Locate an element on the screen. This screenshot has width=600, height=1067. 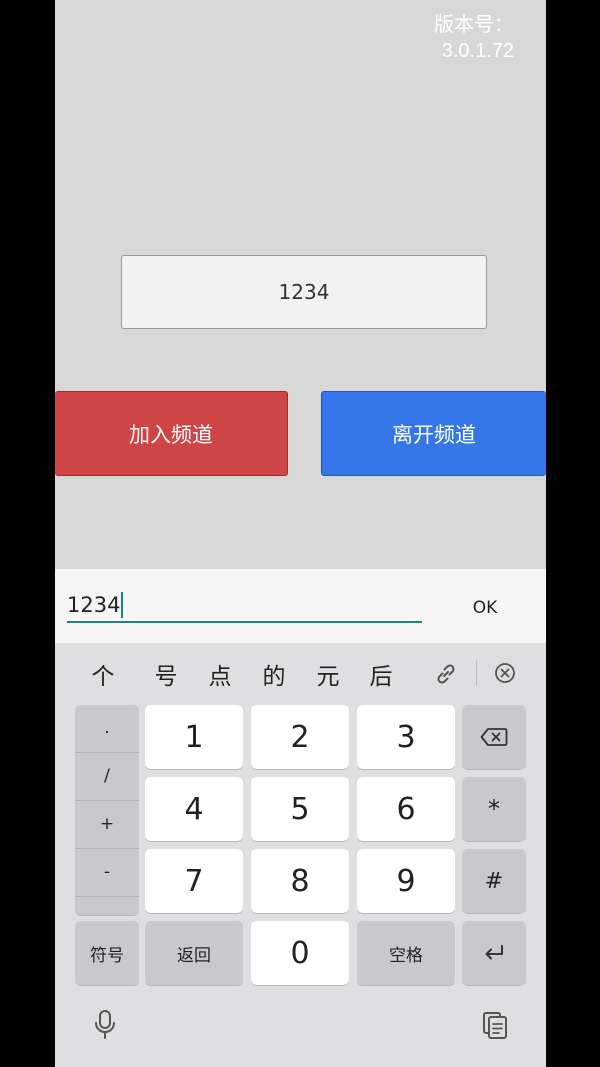
version-value: 3.0.1.72 is located at coordinates (477, 51).